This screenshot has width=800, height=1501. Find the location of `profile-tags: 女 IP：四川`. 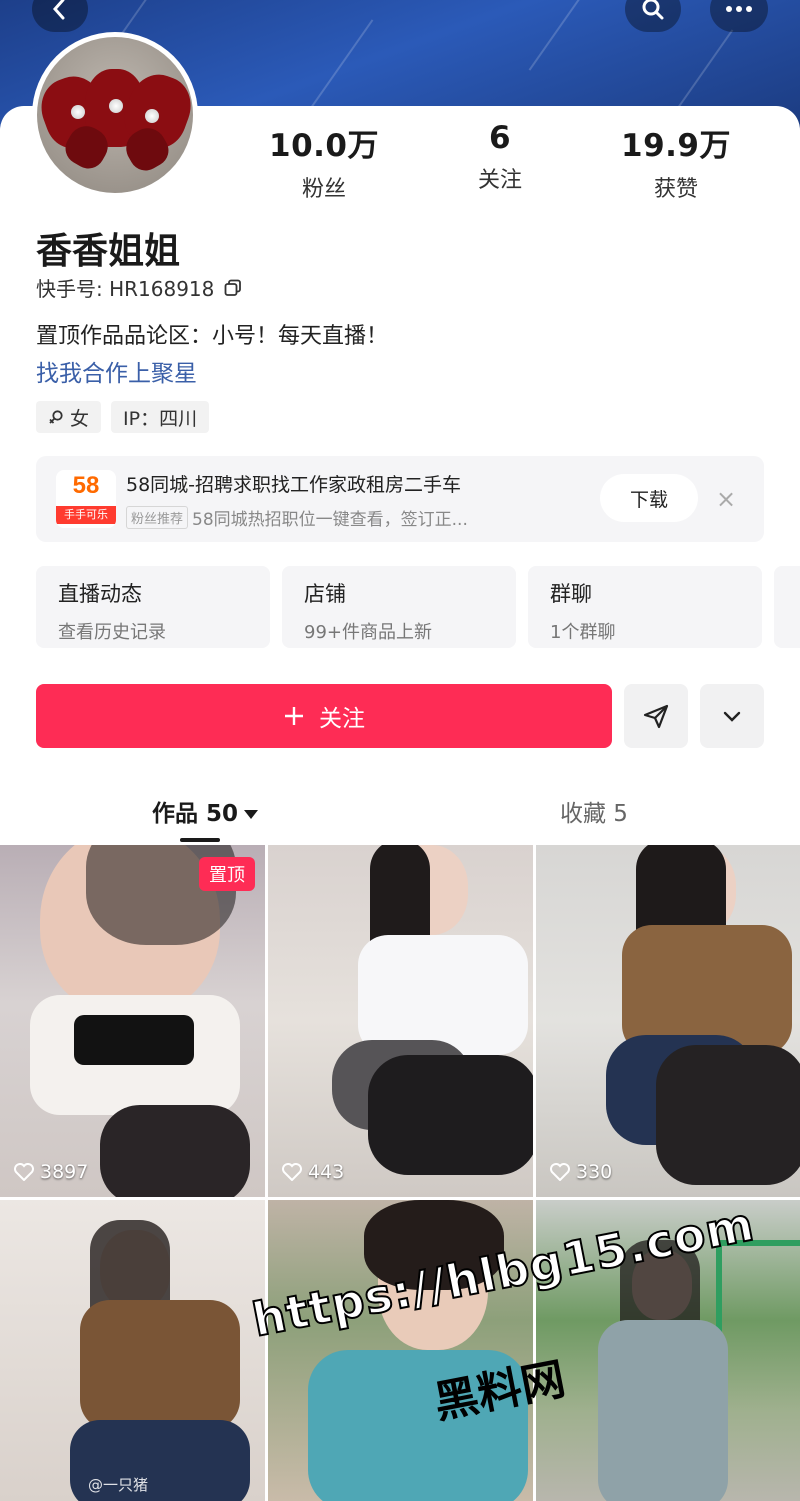

profile-tags: 女 IP：四川 is located at coordinates (123, 417).